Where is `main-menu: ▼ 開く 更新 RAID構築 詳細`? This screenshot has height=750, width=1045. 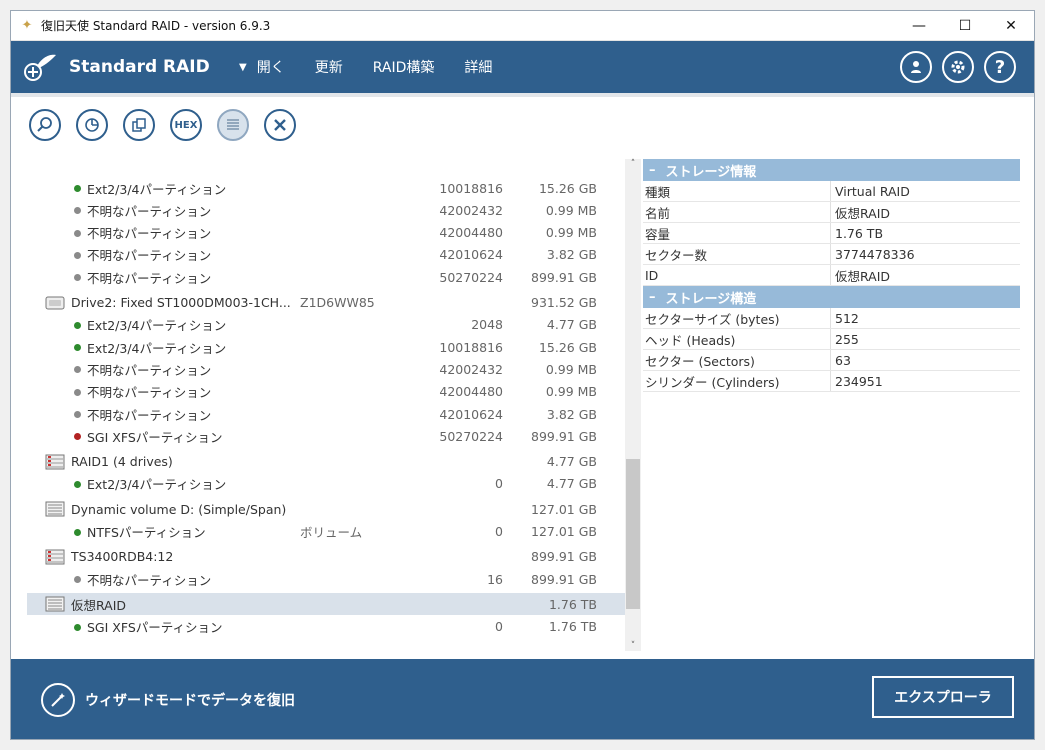 main-menu: ▼ 開く 更新 RAID構築 詳細 is located at coordinates (380, 67).